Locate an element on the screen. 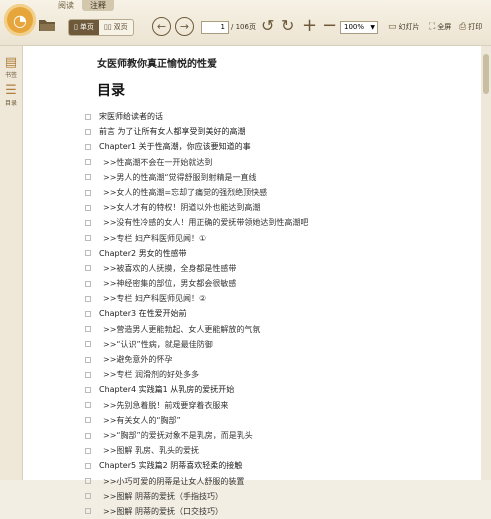 The image size is (491, 519). print-button: ⎙ 打印 is located at coordinates (470, 27).